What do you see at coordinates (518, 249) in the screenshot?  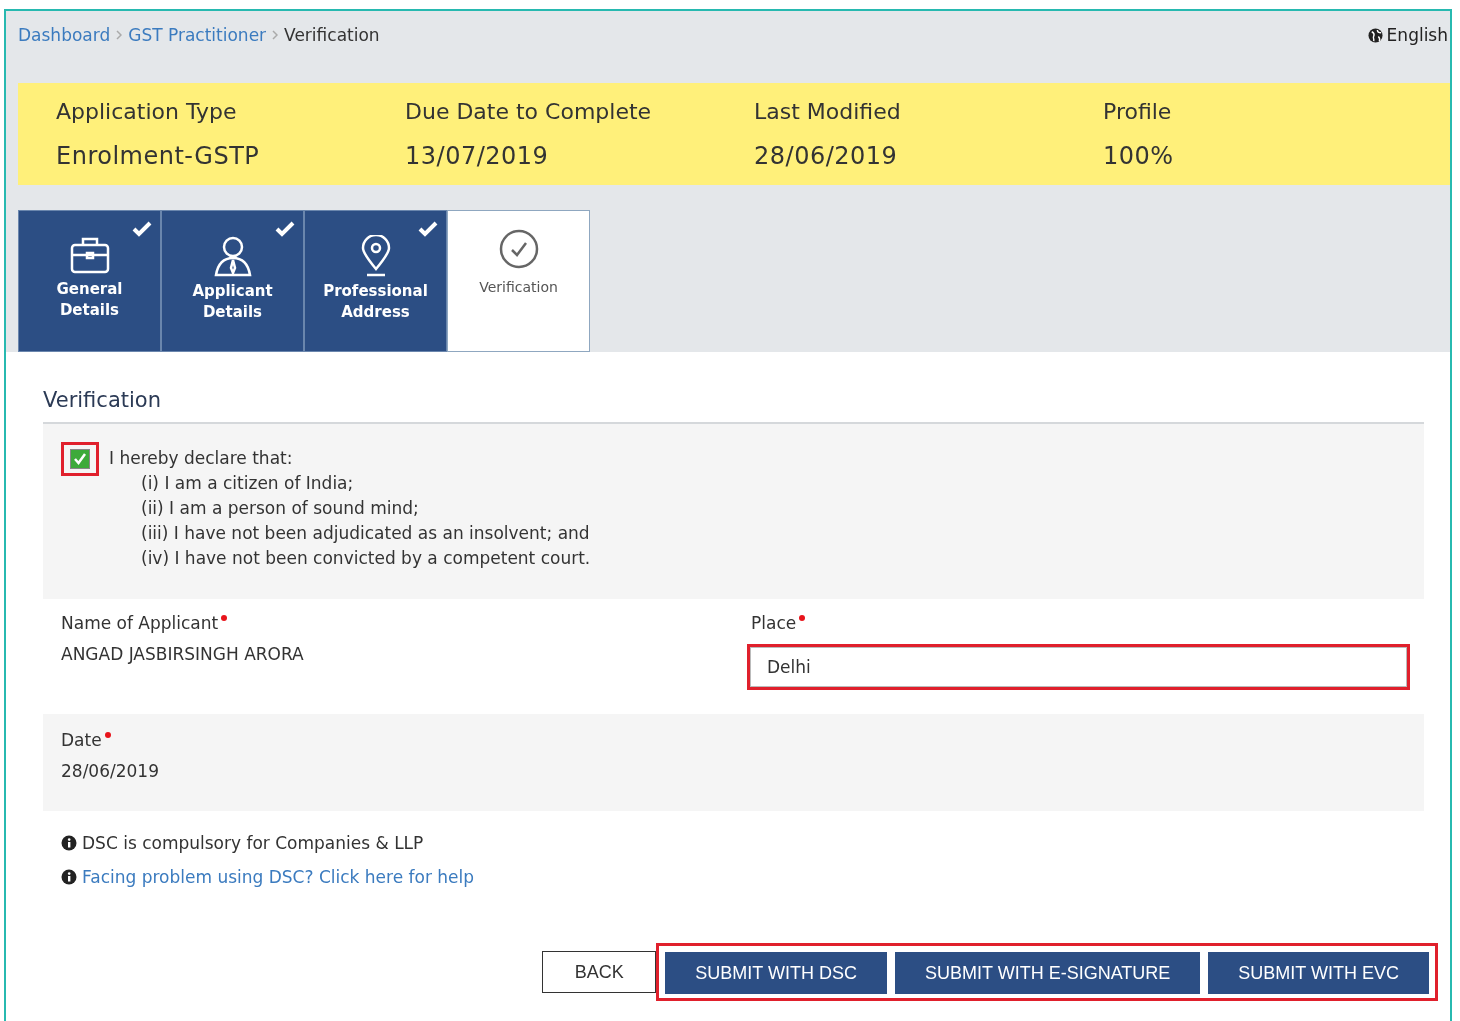 I see `check-circle-icon` at bounding box center [518, 249].